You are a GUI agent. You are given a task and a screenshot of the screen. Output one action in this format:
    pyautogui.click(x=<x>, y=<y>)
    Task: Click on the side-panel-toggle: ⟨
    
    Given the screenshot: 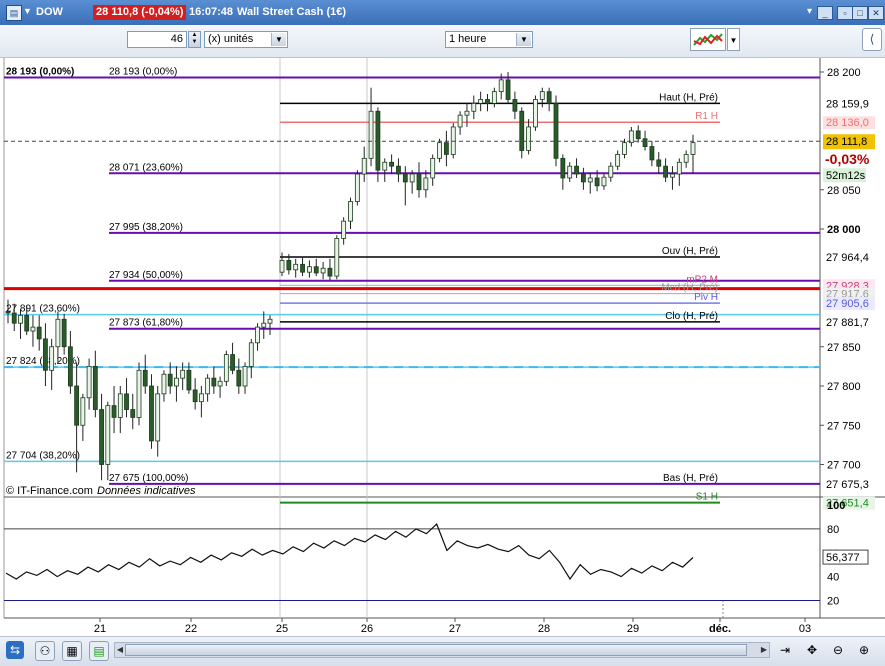 What is the action you would take?
    pyautogui.click(x=872, y=39)
    